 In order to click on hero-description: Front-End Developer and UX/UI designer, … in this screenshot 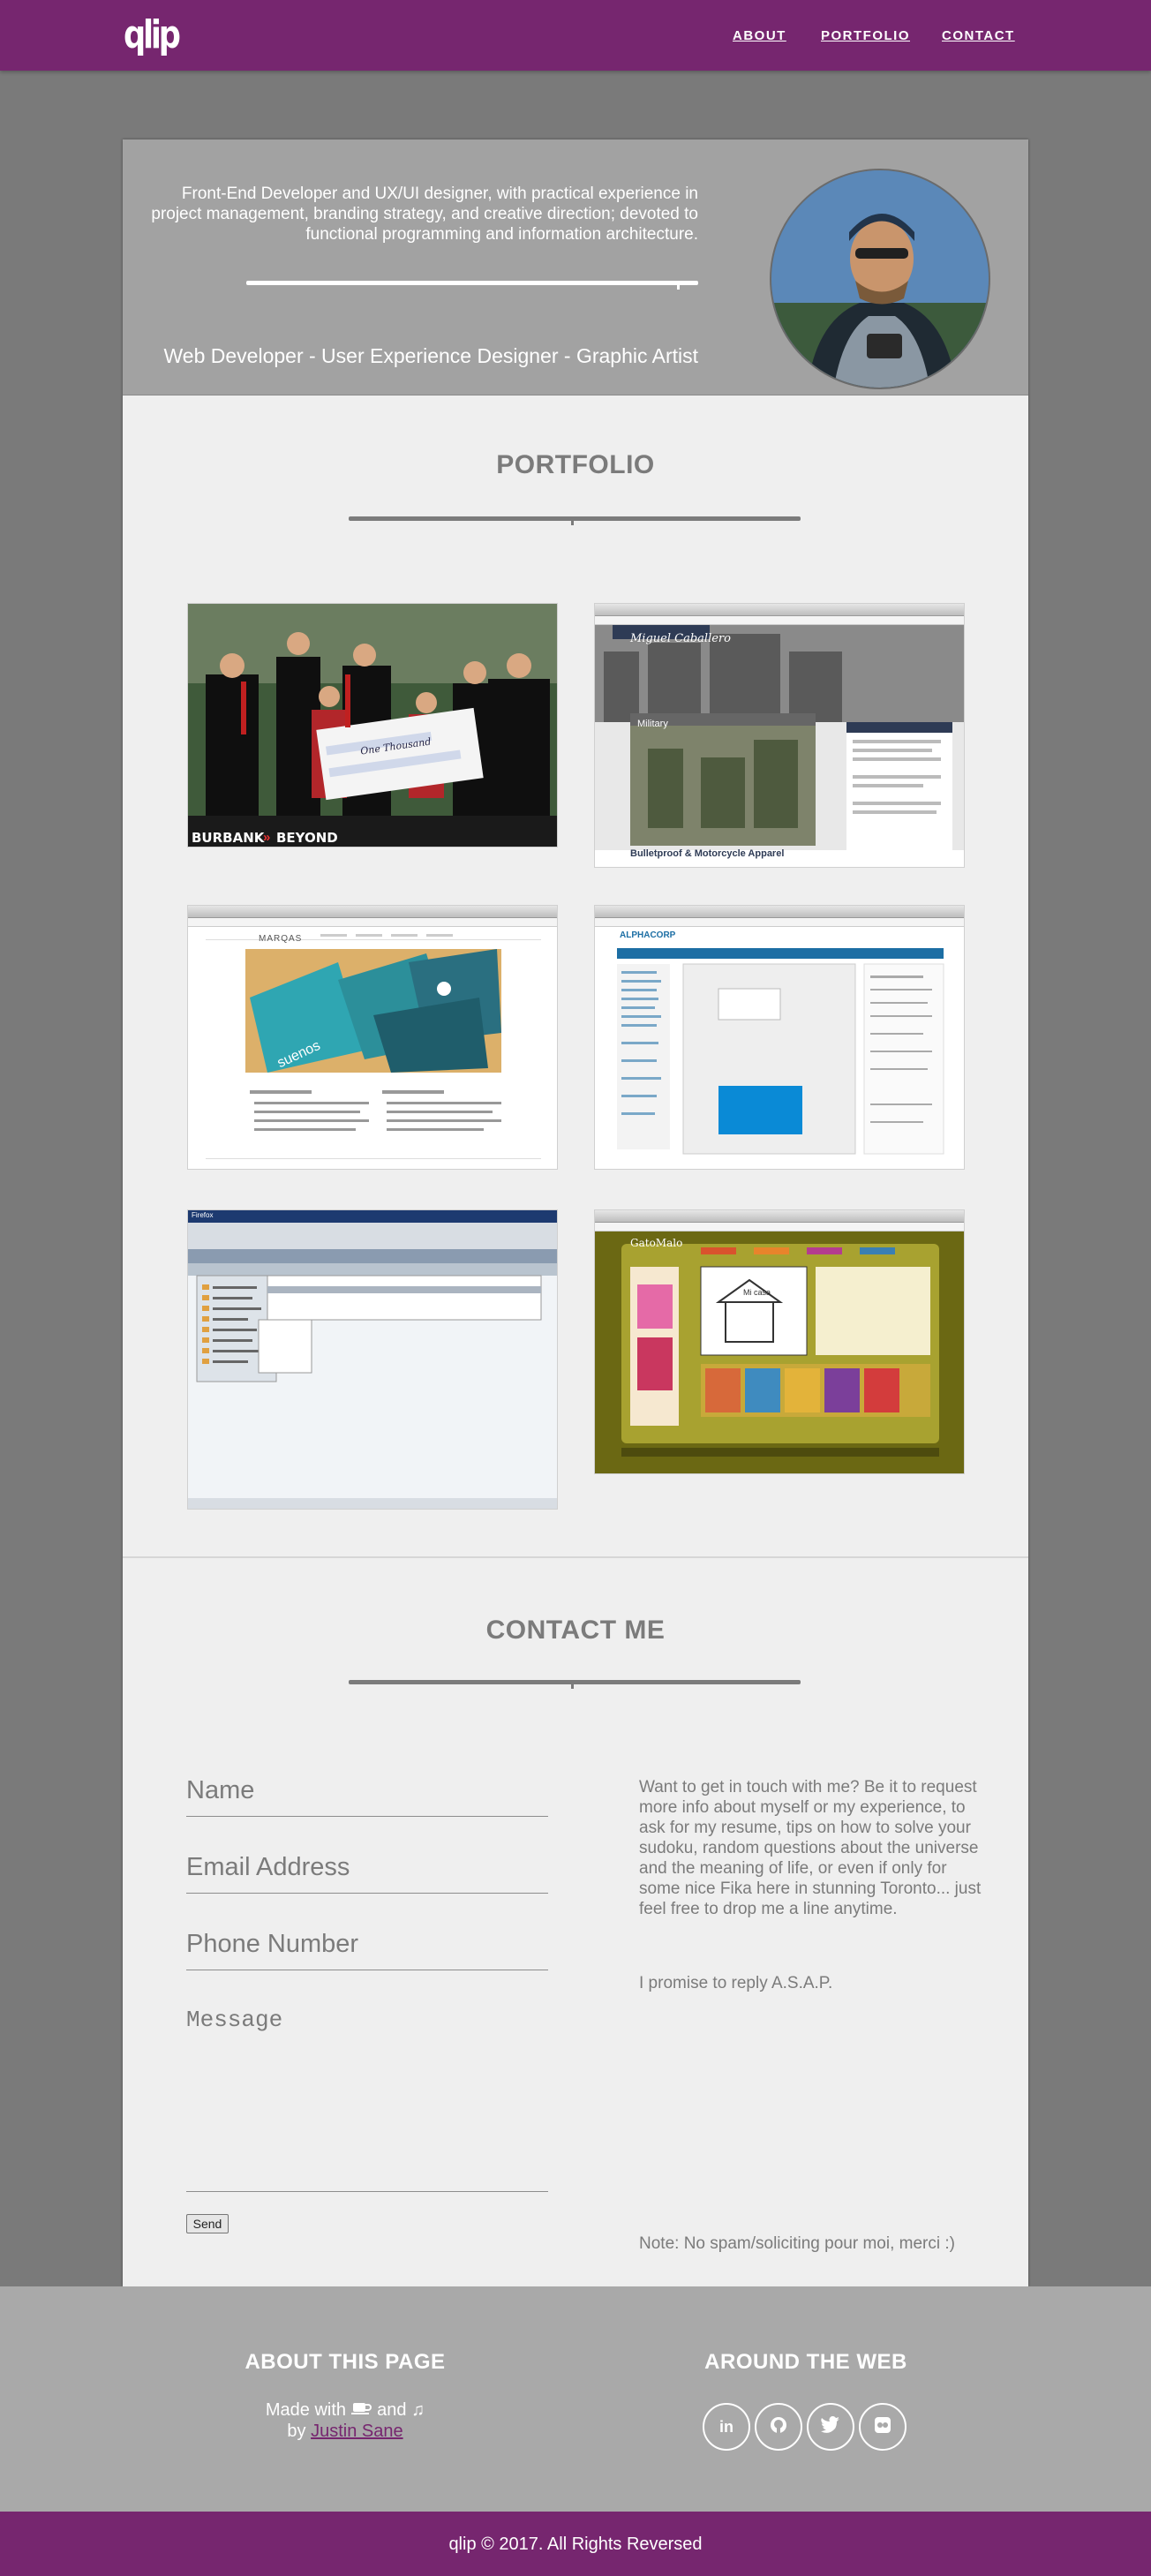, I will do `click(424, 215)`.